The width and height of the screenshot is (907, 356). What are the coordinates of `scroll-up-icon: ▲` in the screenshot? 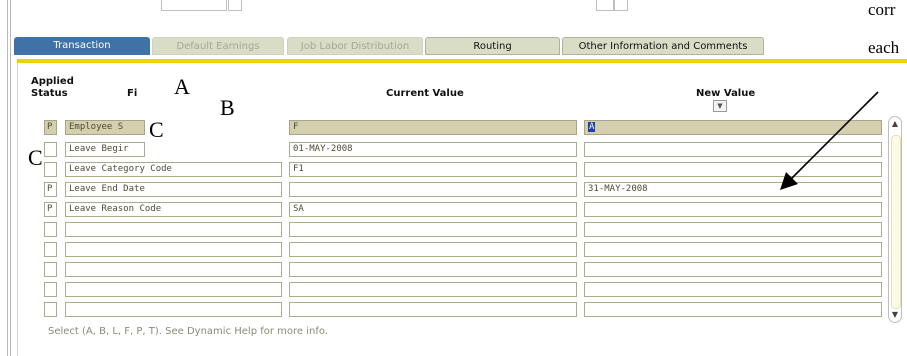 It's located at (895, 124).